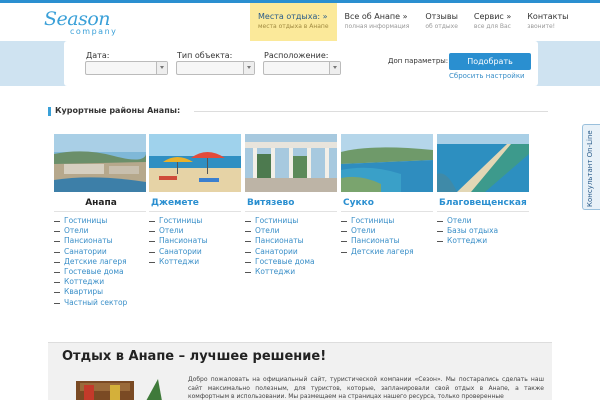 The height and width of the screenshot is (400, 600). I want to click on reset-settings-link: Сбросить настройки, so click(487, 76).